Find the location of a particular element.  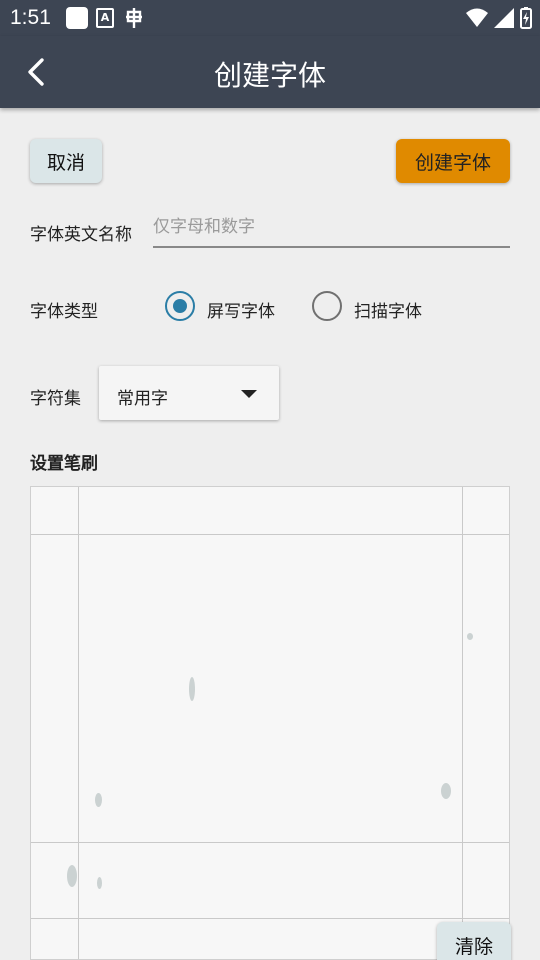

wifi-icon is located at coordinates (477, 17).